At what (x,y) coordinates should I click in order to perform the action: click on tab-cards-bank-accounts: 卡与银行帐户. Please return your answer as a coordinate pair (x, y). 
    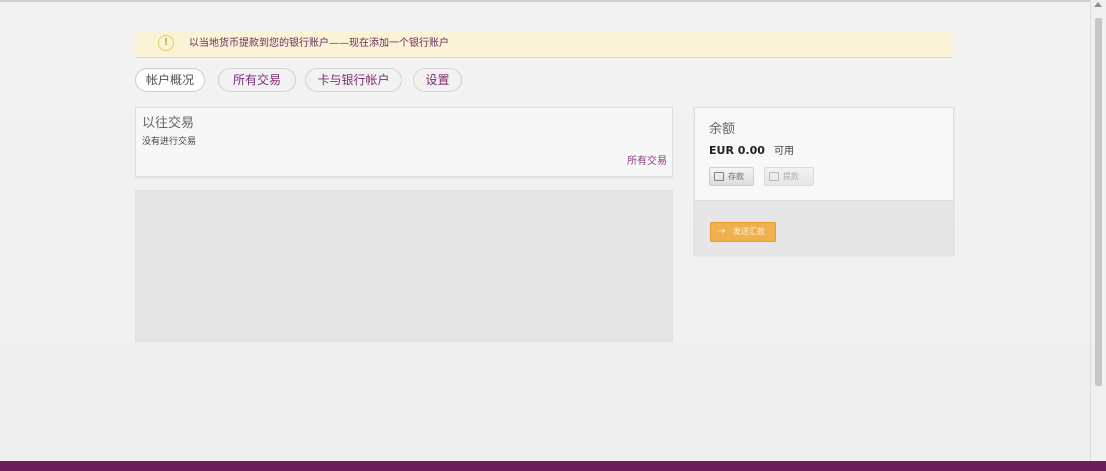
    Looking at the image, I should click on (353, 80).